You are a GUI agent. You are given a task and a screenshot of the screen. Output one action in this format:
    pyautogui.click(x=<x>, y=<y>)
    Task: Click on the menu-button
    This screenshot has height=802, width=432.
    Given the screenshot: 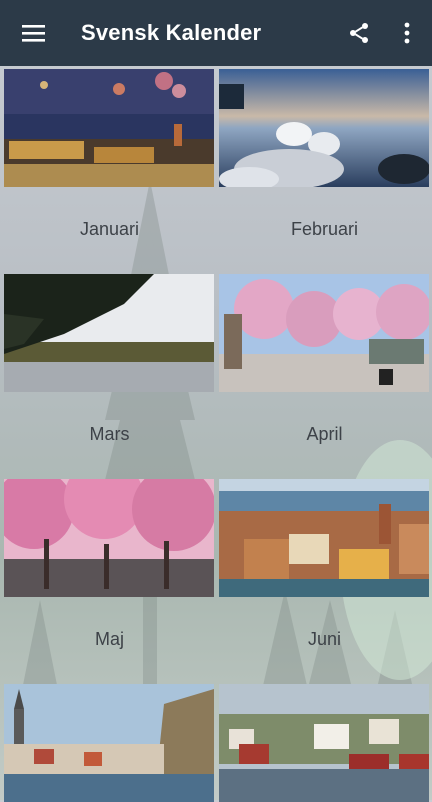 What is the action you would take?
    pyautogui.click(x=34, y=33)
    